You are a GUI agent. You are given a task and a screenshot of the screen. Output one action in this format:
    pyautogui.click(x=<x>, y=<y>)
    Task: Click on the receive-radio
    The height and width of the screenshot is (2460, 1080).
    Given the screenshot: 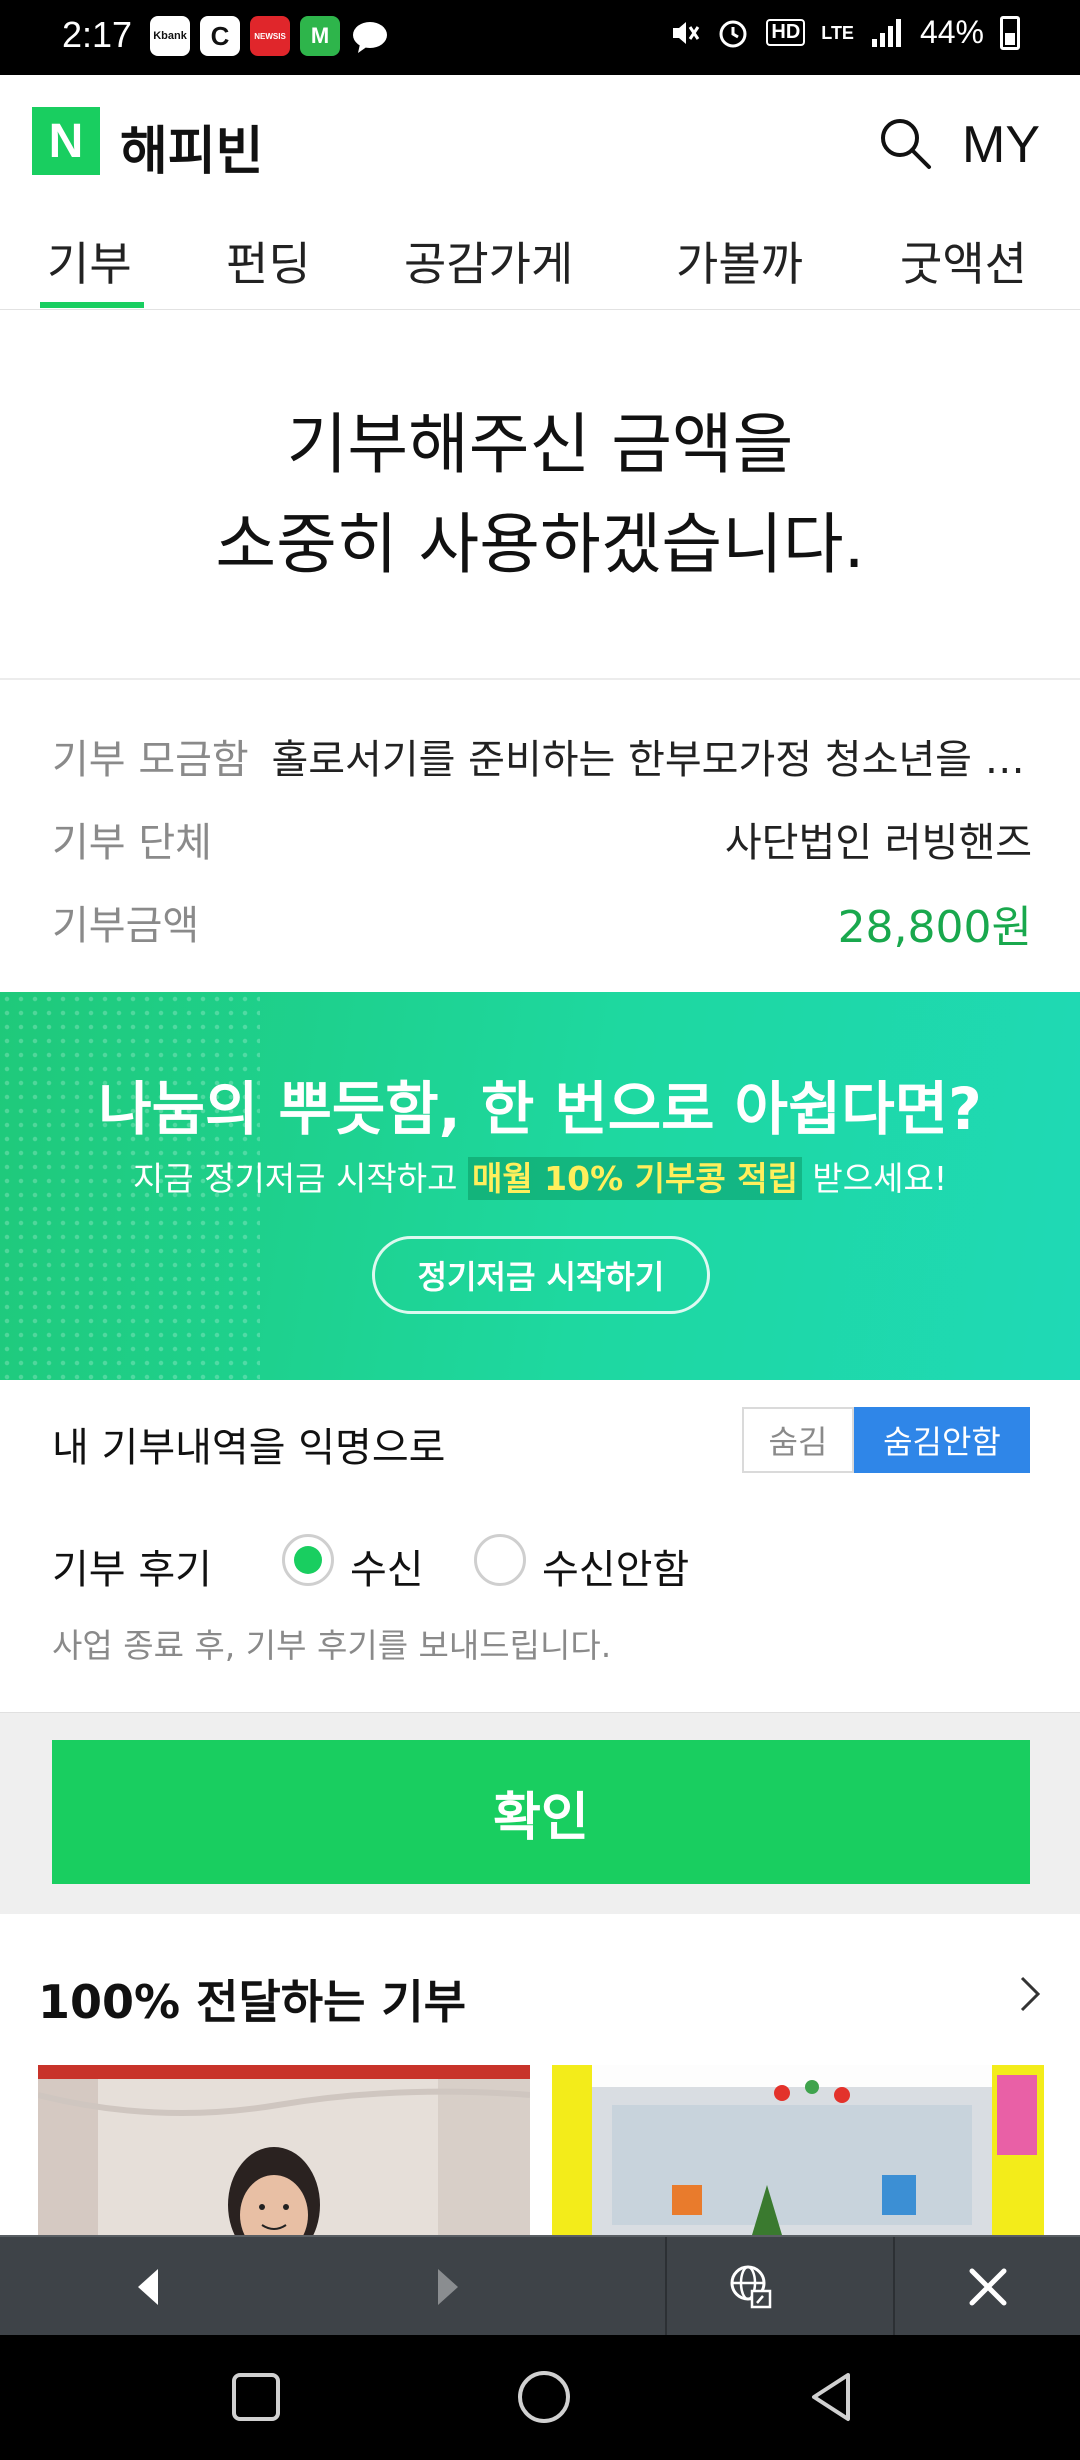 What is the action you would take?
    pyautogui.click(x=308, y=1560)
    